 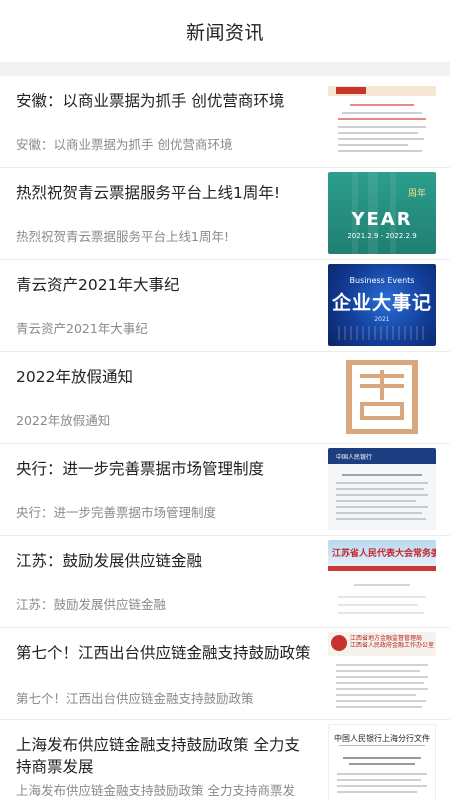 What do you see at coordinates (382, 121) in the screenshot?
I see `government-document-icon` at bounding box center [382, 121].